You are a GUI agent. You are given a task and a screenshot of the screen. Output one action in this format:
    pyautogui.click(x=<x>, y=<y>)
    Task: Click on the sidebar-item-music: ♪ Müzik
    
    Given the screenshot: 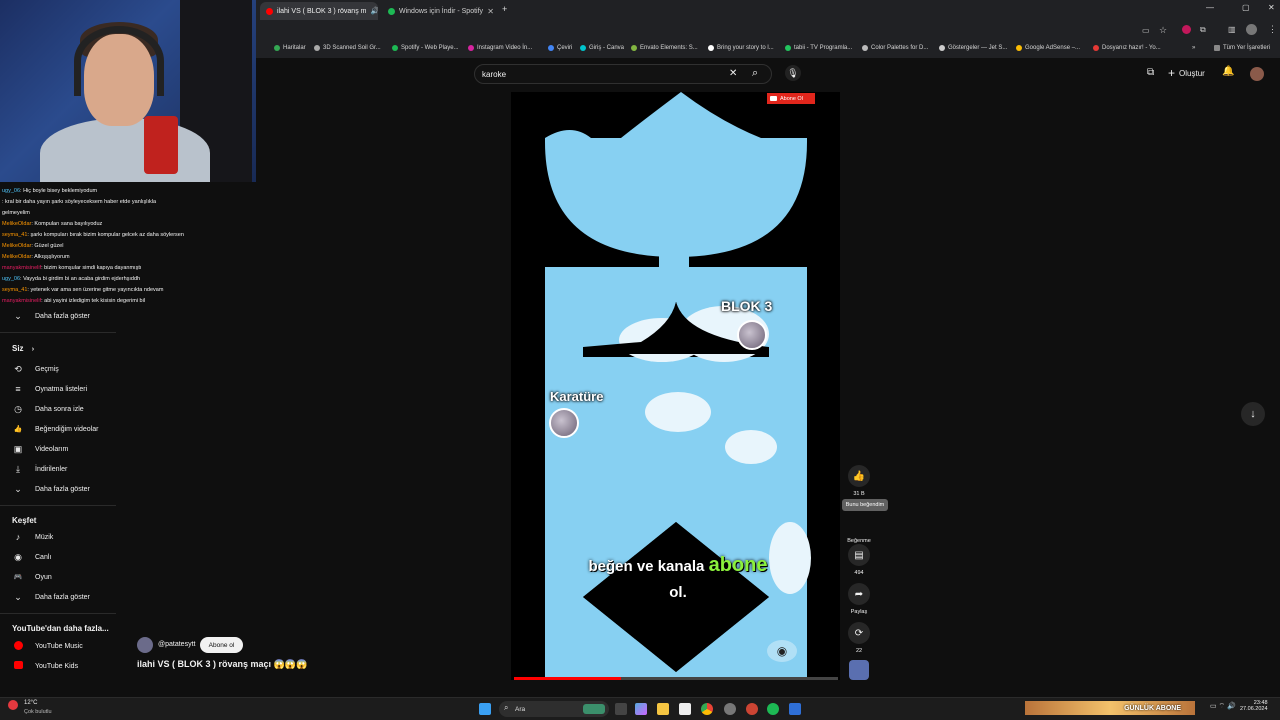 What is the action you would take?
    pyautogui.click(x=33, y=537)
    